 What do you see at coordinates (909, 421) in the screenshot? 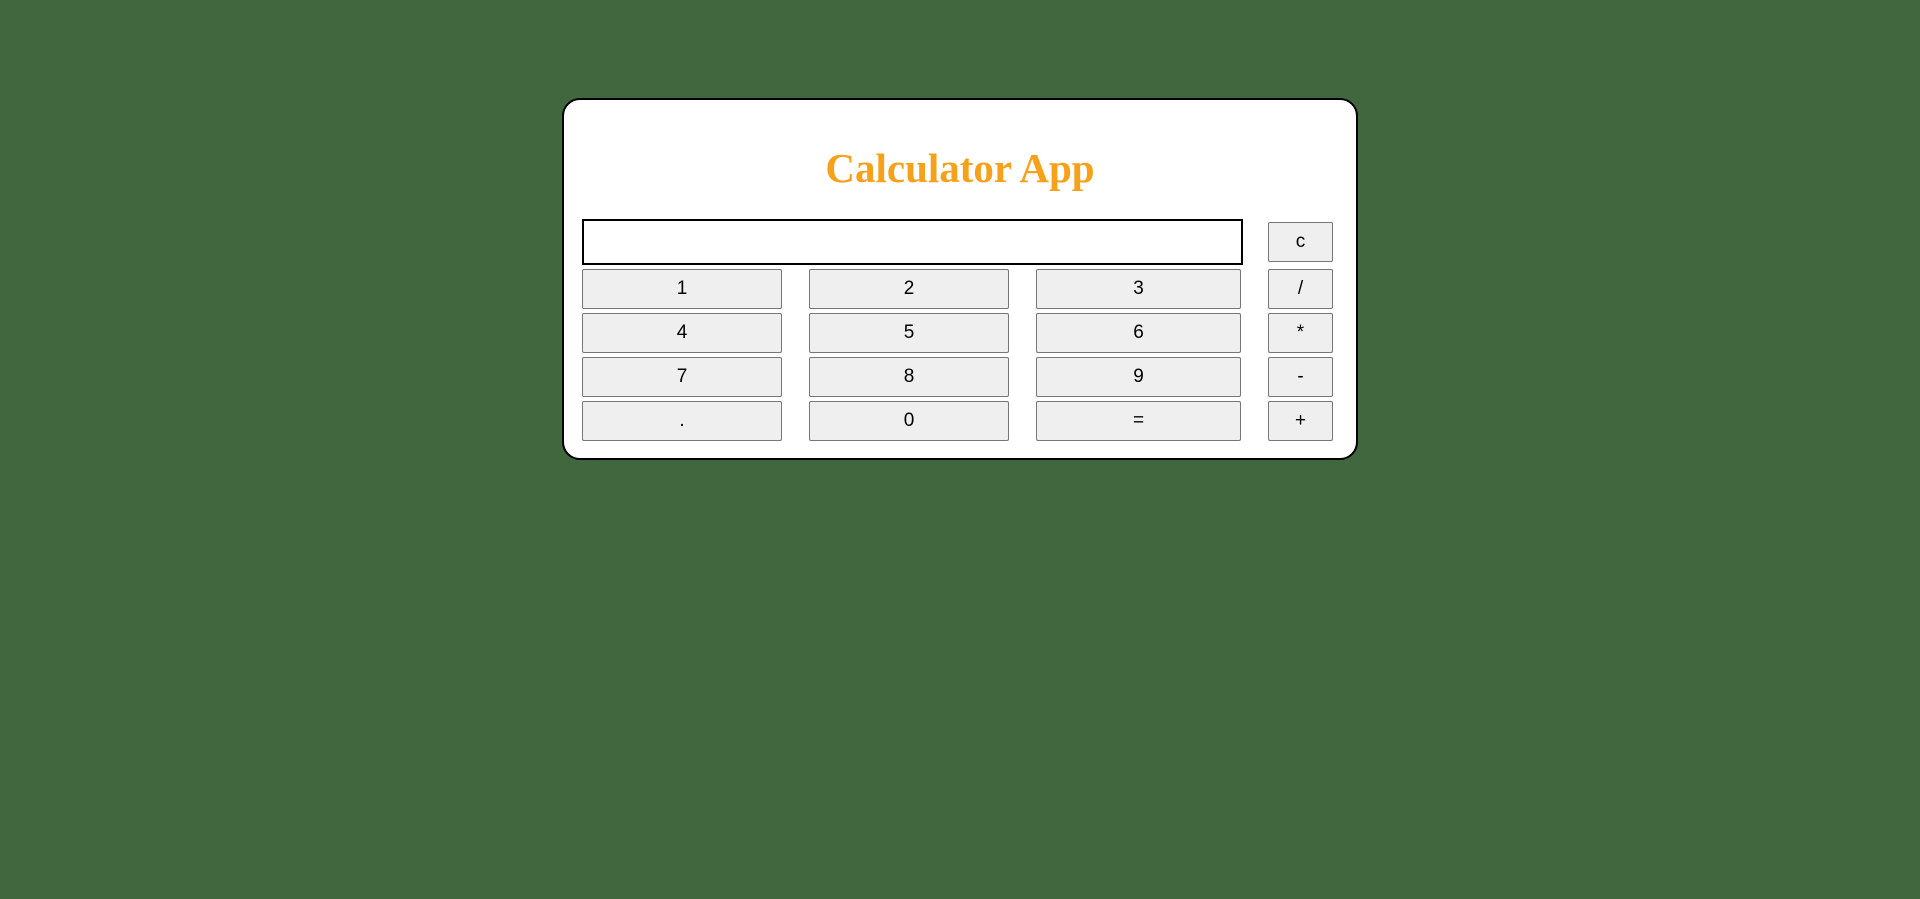
I see `digit-0-button: 0` at bounding box center [909, 421].